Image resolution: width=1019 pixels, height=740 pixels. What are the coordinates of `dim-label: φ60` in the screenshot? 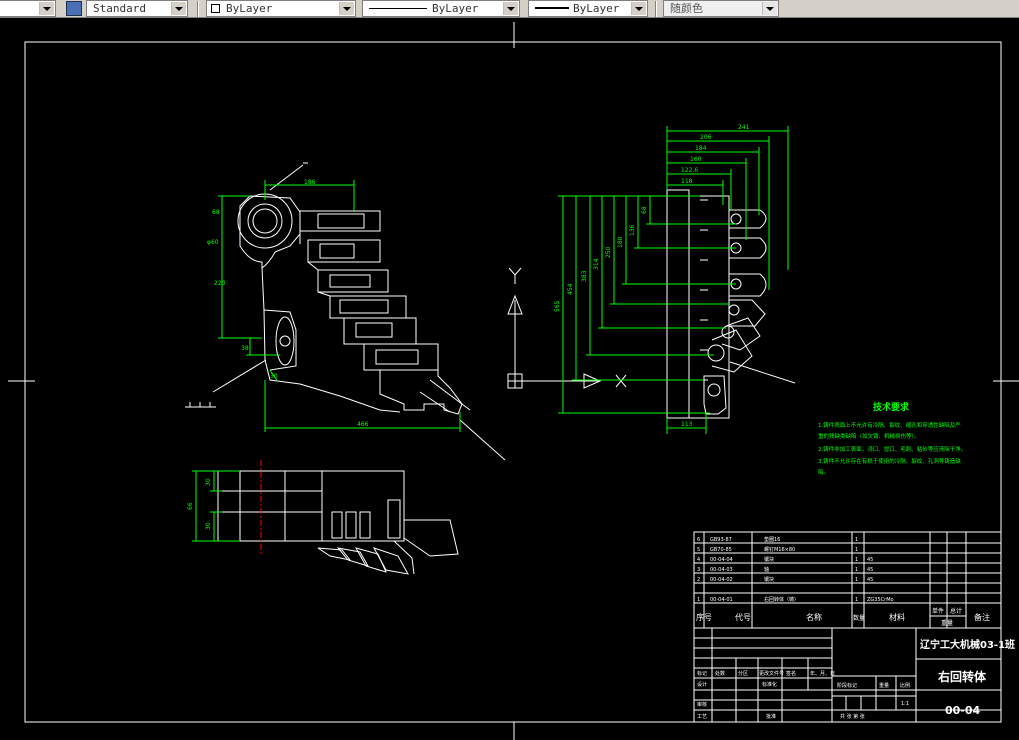 It's located at (213, 242).